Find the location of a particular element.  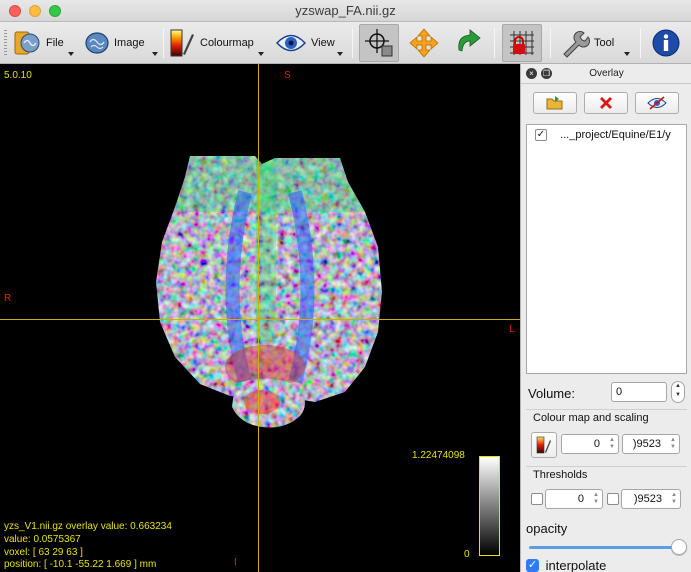

wrench-icon is located at coordinates (576, 44).